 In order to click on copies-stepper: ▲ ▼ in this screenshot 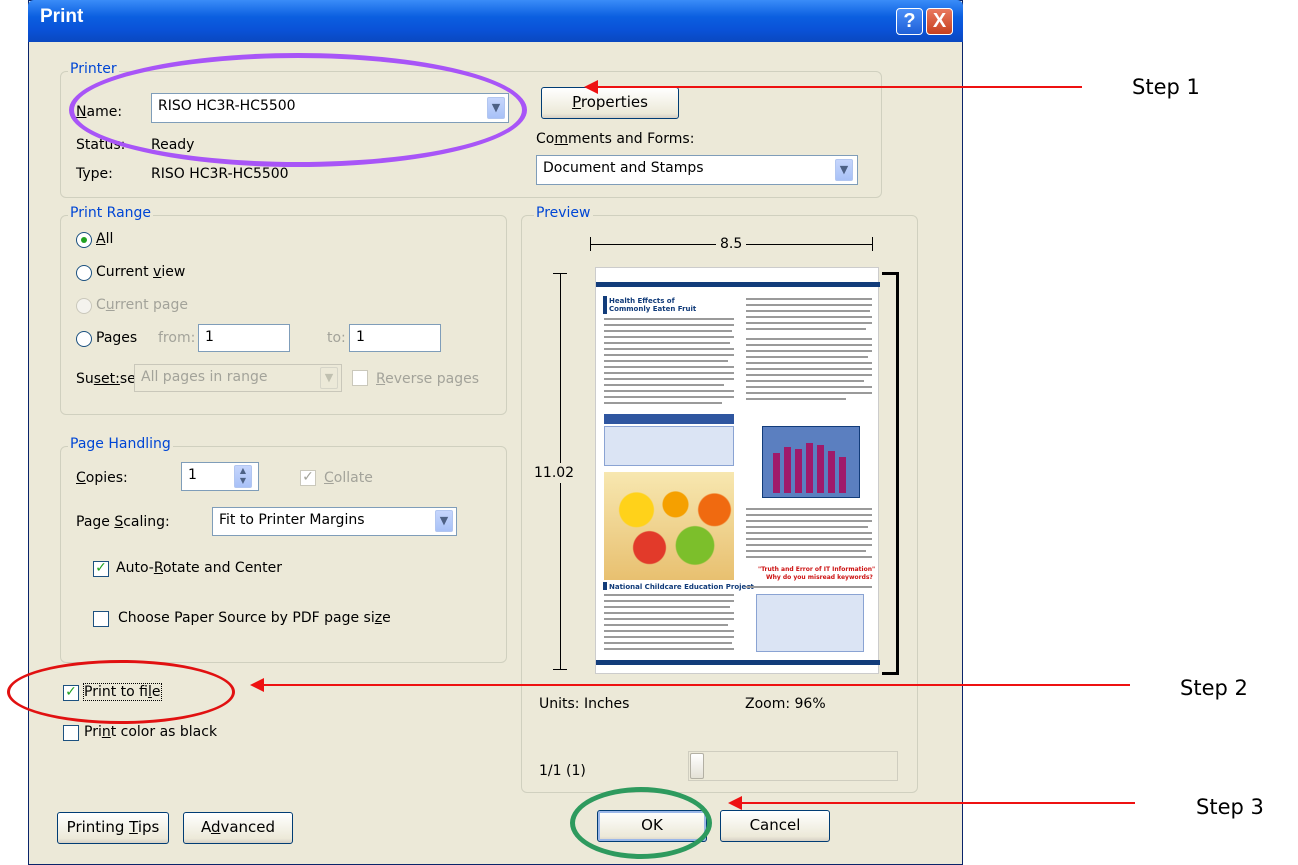, I will do `click(243, 476)`.